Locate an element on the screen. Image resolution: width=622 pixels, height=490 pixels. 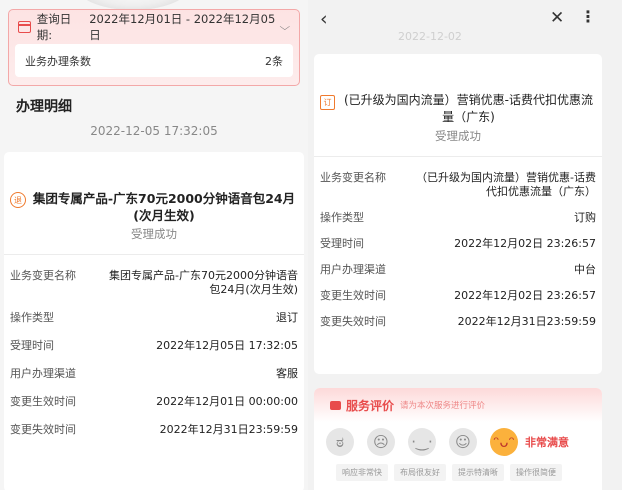
detail-row: 业务变更名称 （已升级为国内流量）营销优惠-话费代扣优惠流量（广东） is located at coordinates (458, 191).